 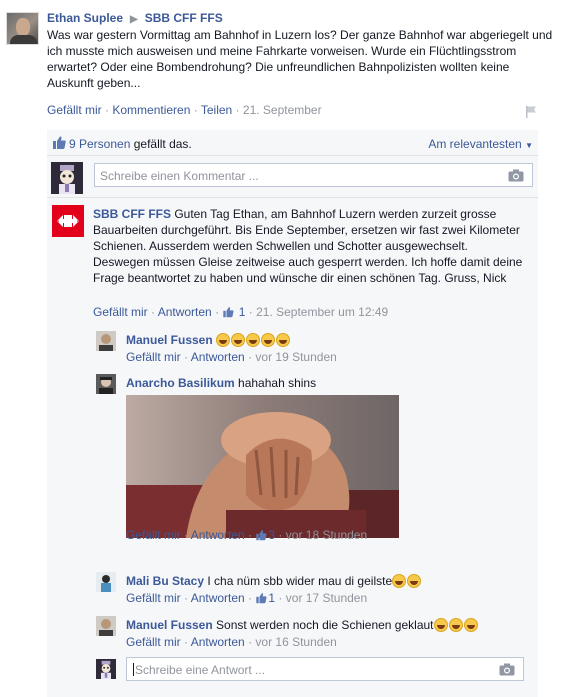 I want to click on main-comment-reply-link: Antworten, so click(x=185, y=312).